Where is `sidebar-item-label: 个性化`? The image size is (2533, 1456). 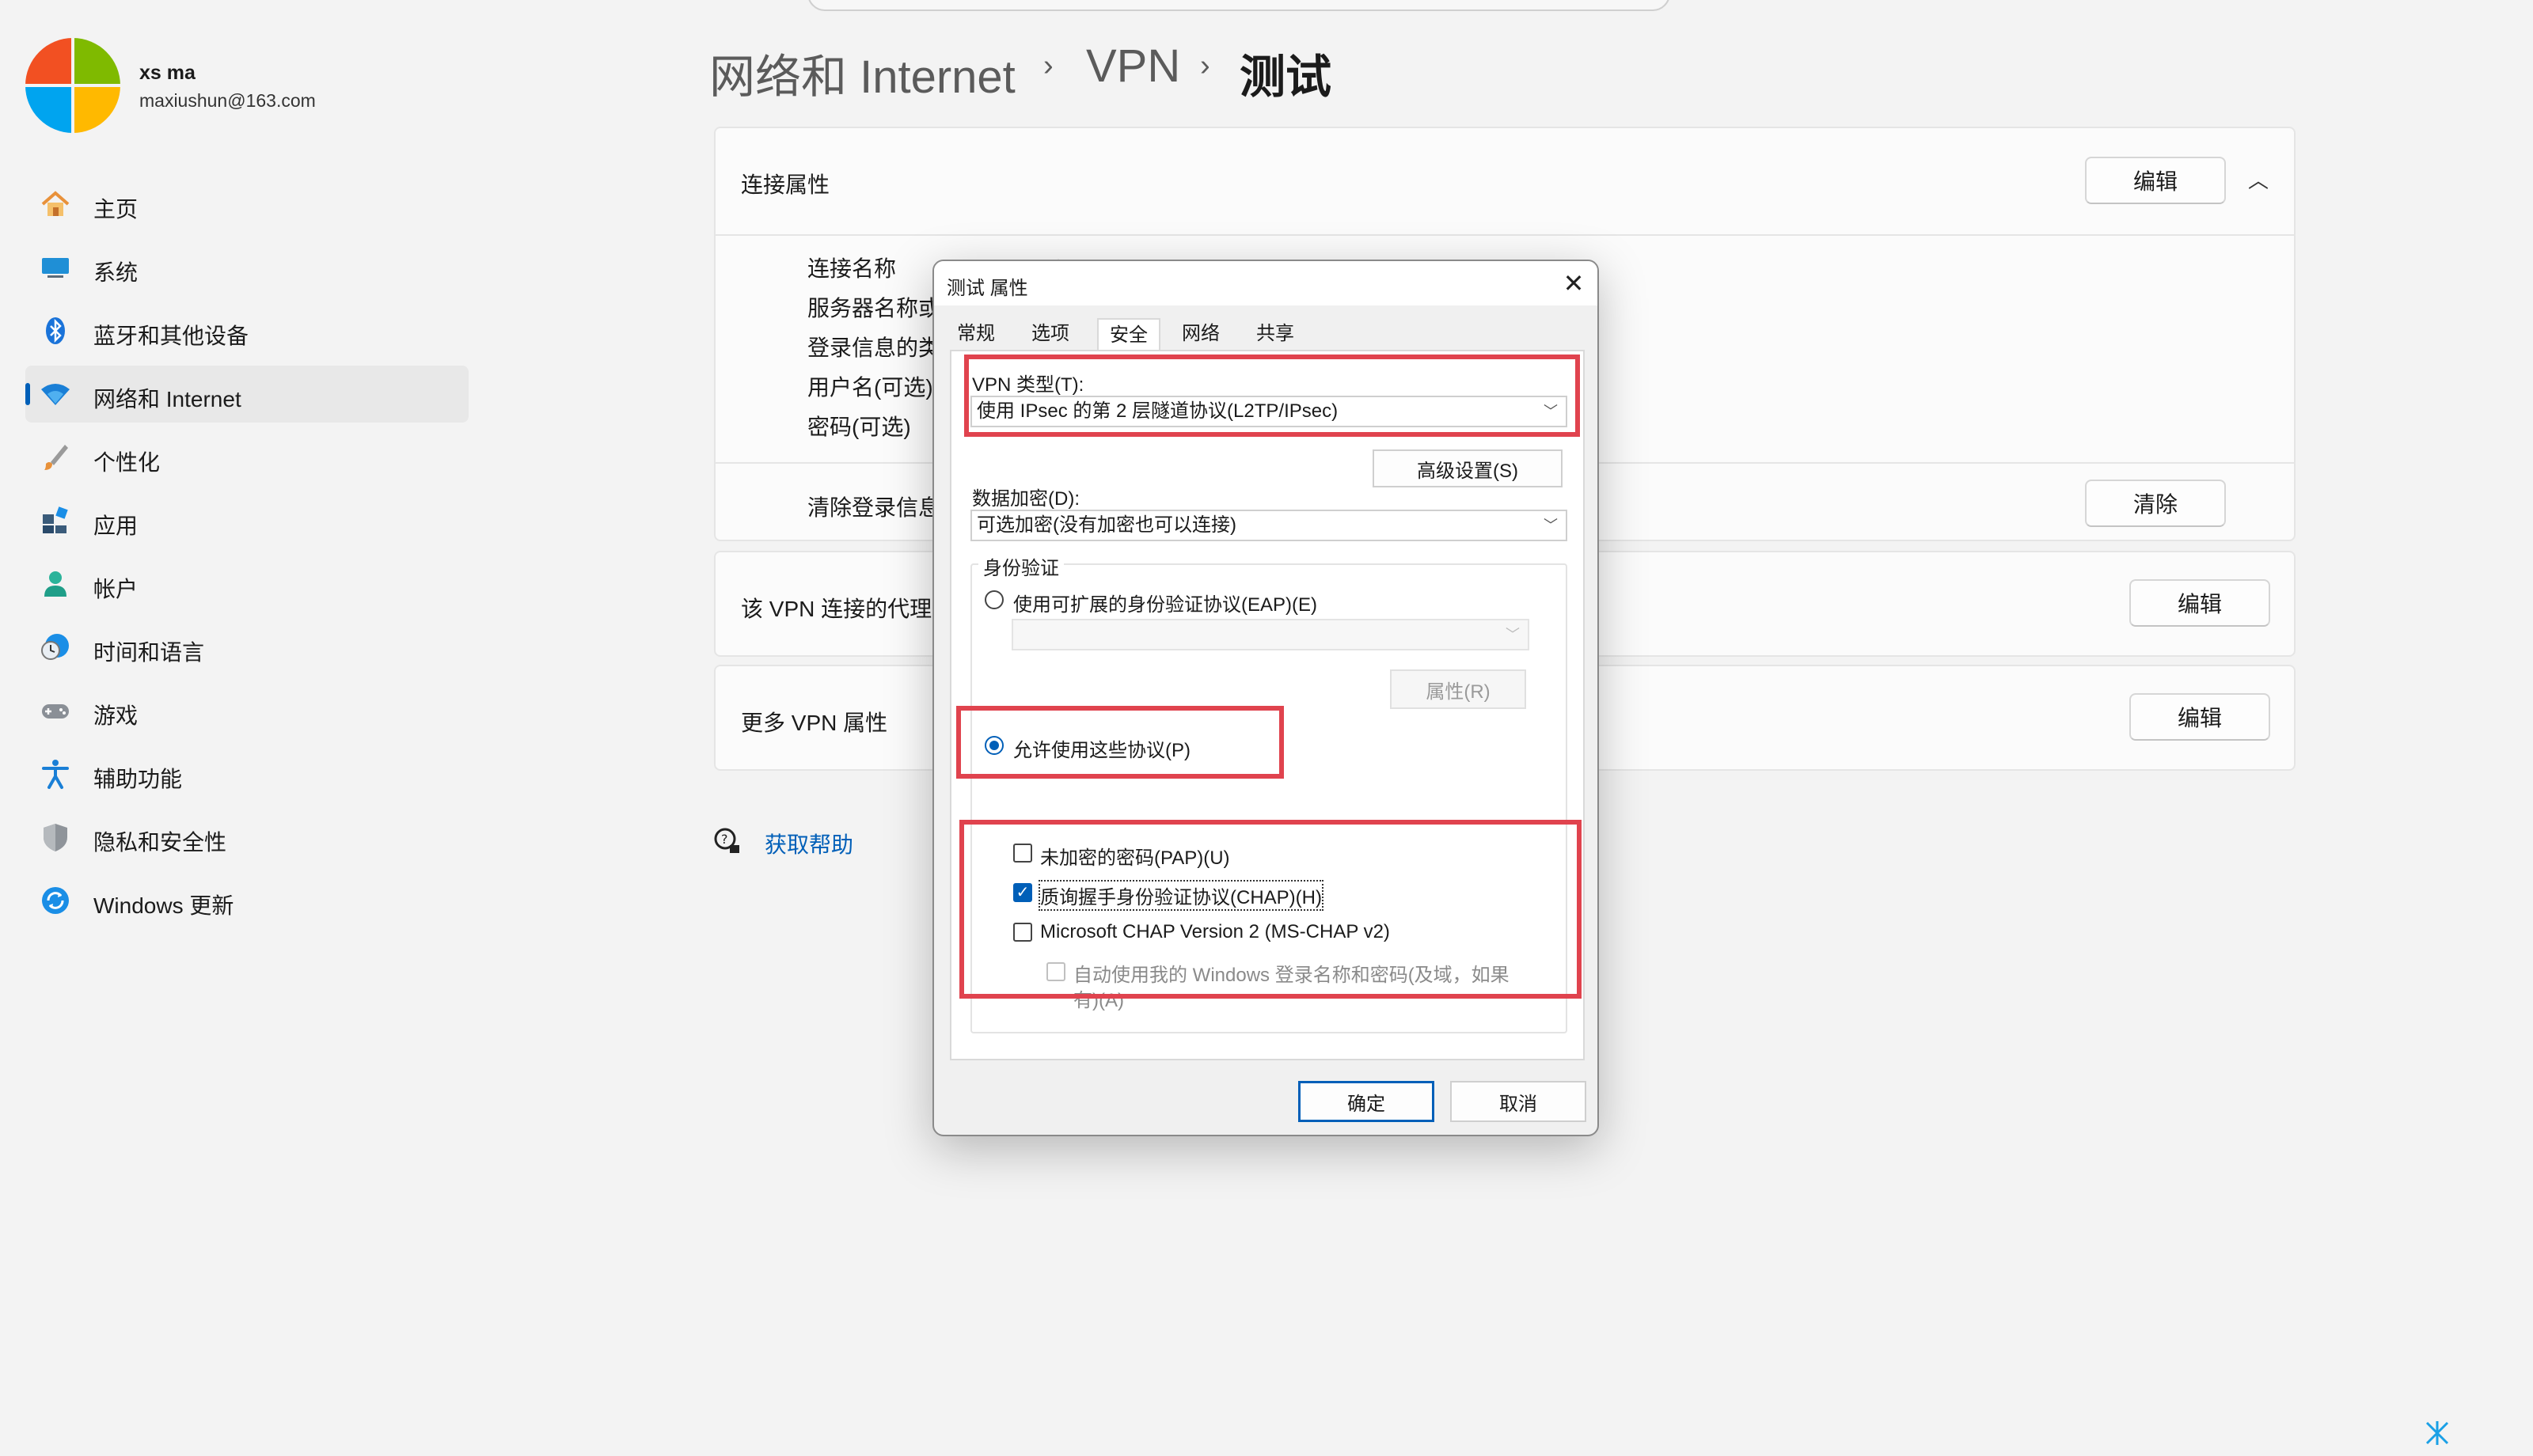
sidebar-item-label: 个性化 is located at coordinates (127, 462).